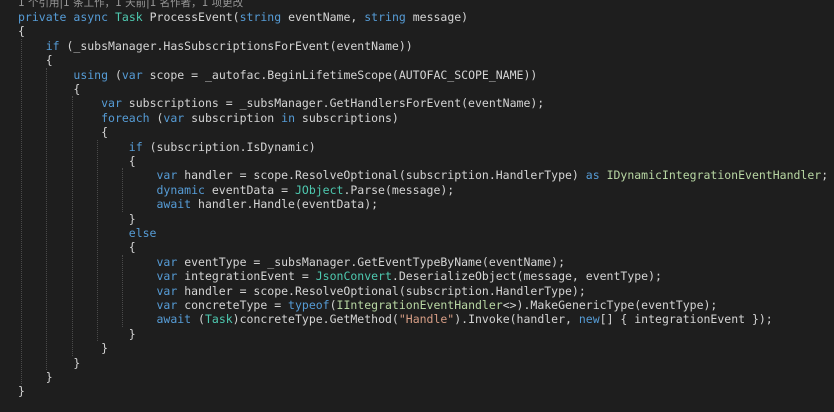  What do you see at coordinates (130, 5) in the screenshot?
I see `codelens-info: 1 个引用|1 条工作，1 天前|1 名作者，1 项更改` at bounding box center [130, 5].